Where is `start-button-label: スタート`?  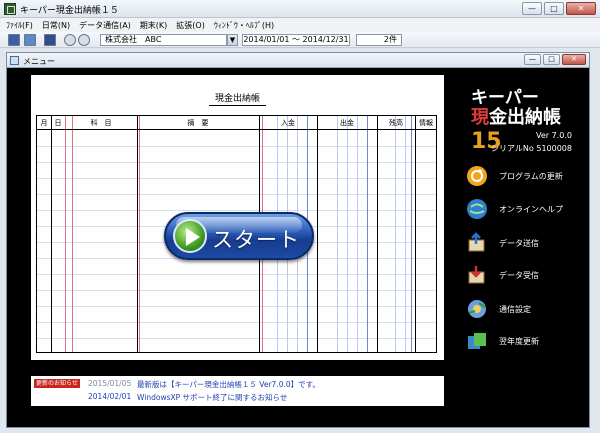
start-button-label: スタート is located at coordinates (256, 240).